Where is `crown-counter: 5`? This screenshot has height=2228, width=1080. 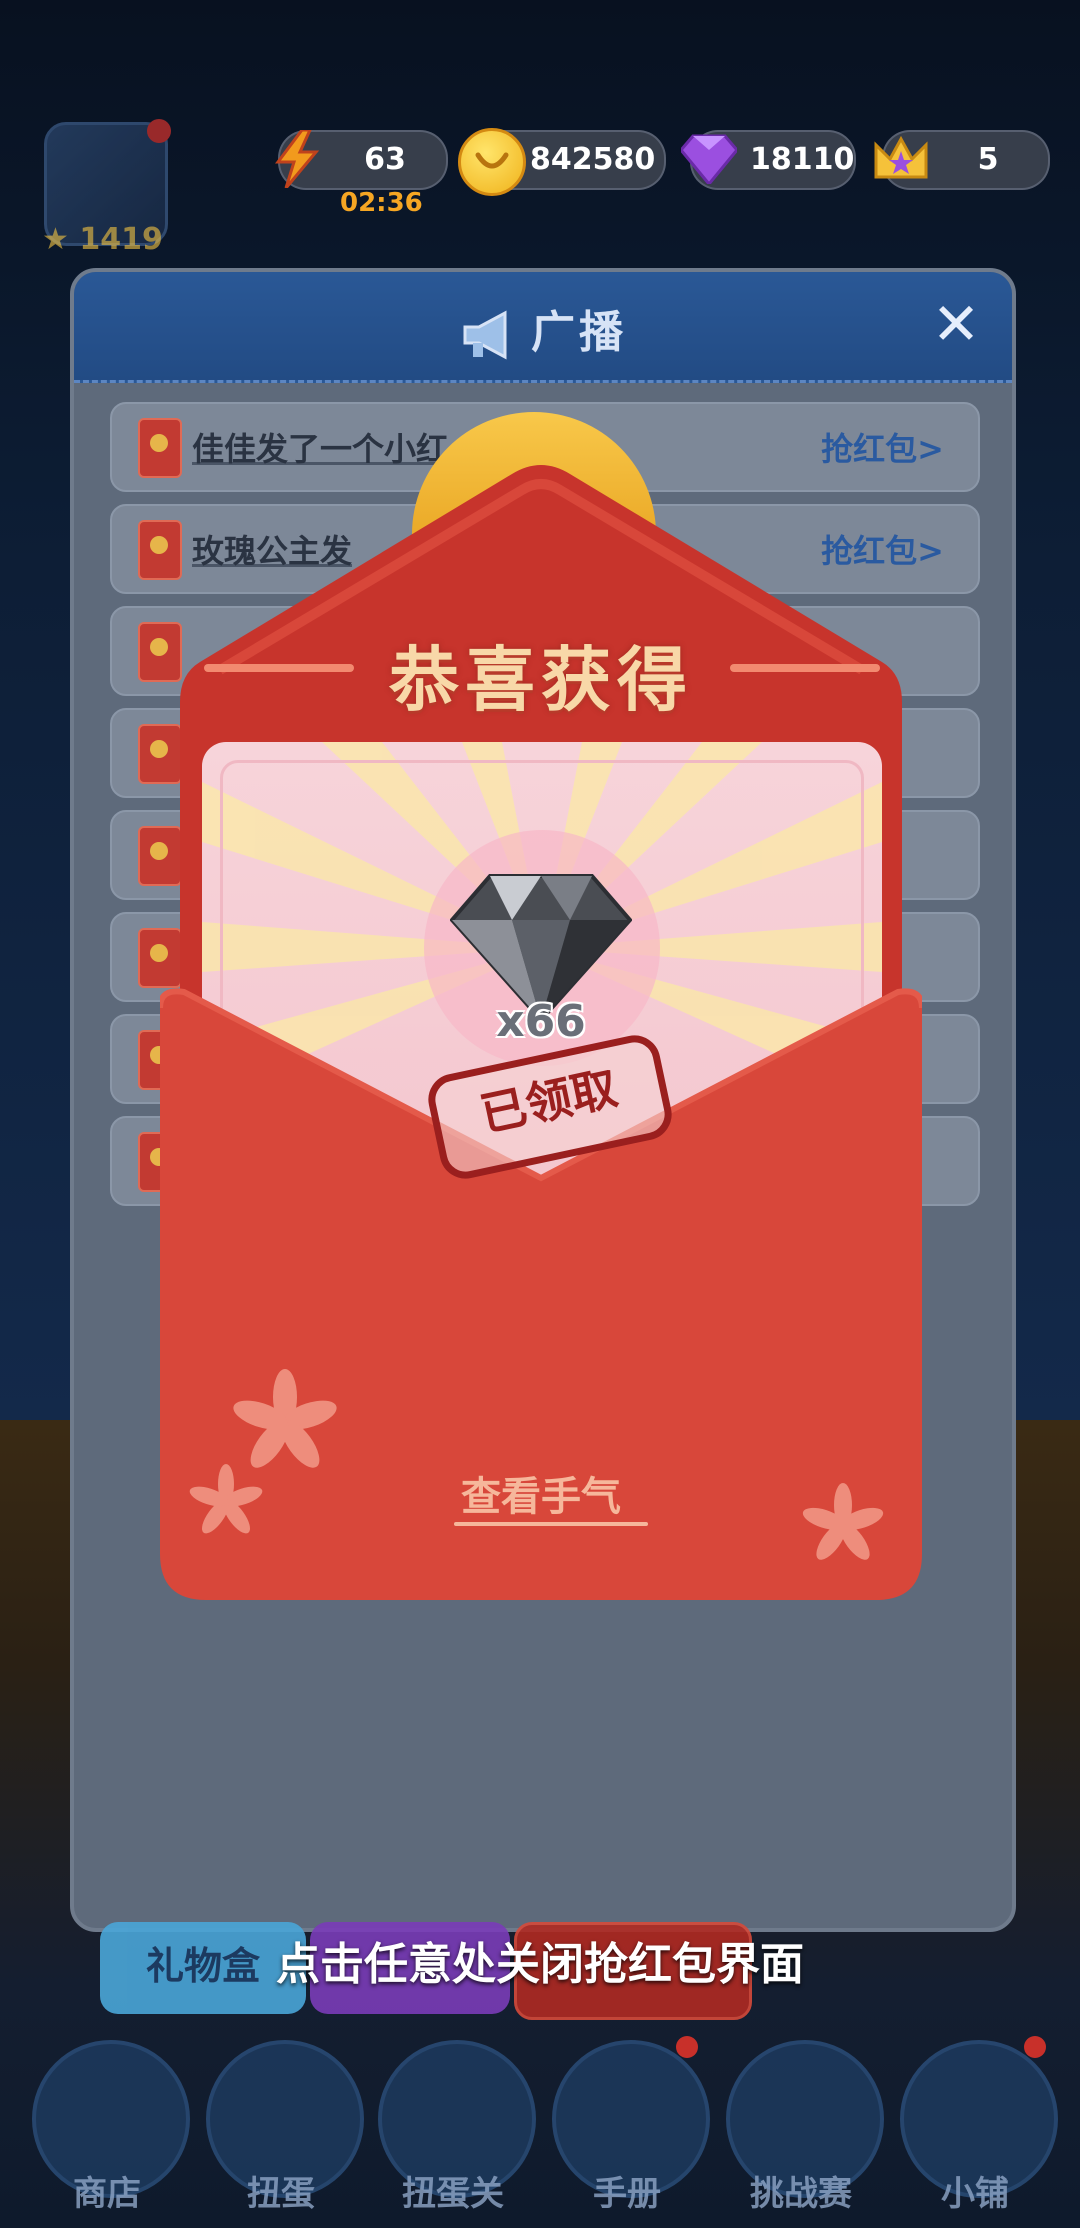
crown-counter: 5 is located at coordinates (962, 160).